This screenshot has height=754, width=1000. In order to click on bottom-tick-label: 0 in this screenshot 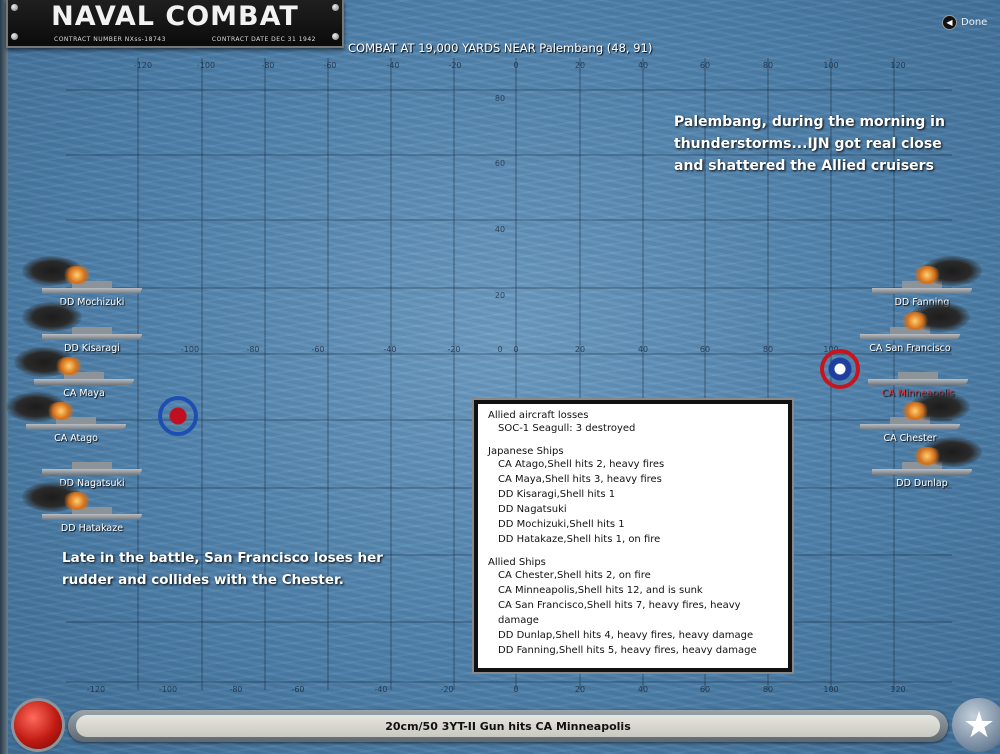, I will do `click(515, 689)`.